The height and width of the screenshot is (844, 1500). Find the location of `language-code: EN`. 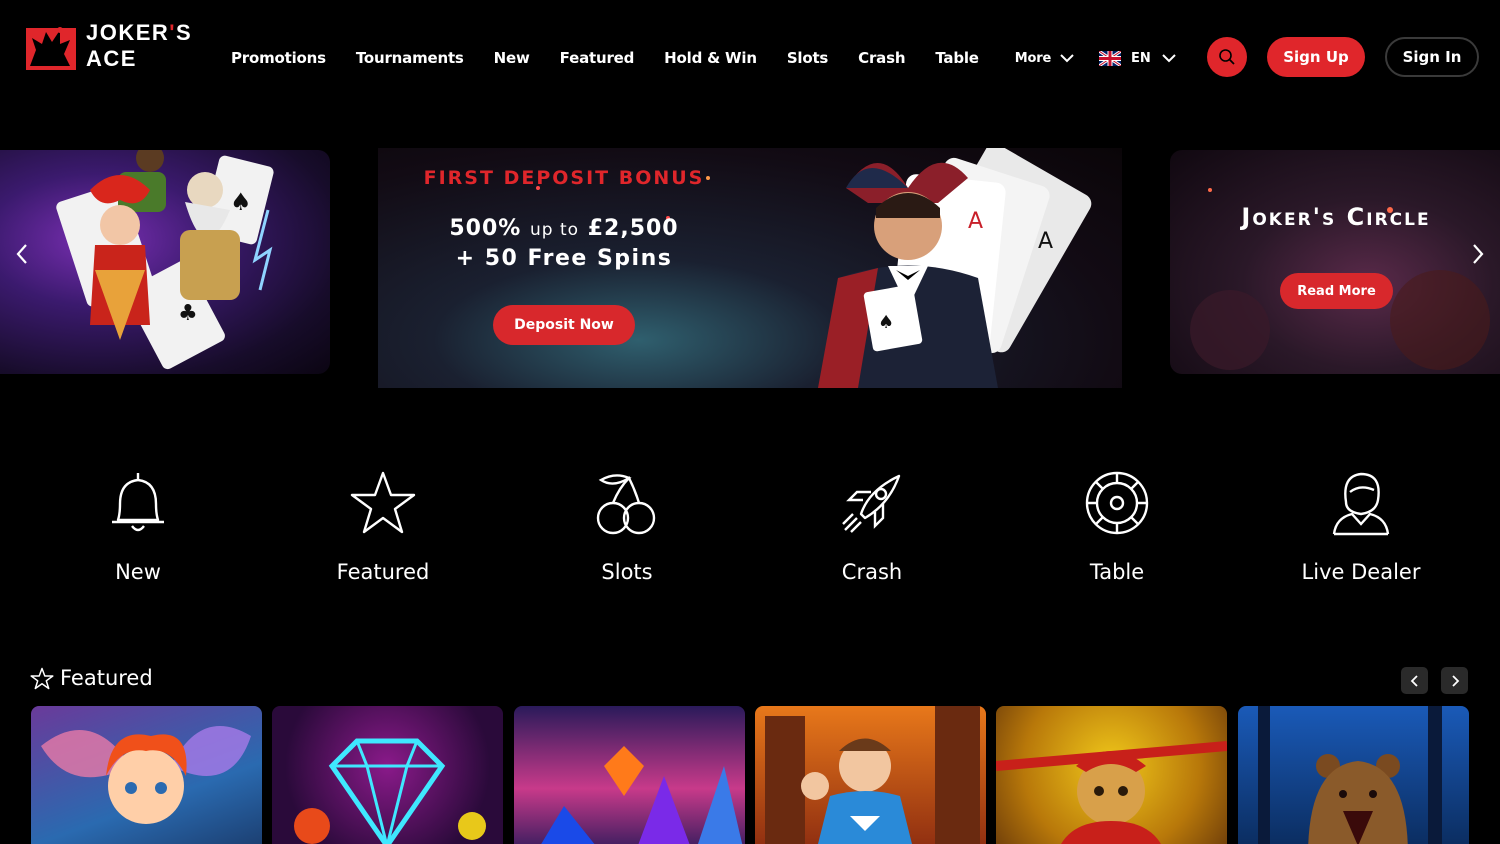

language-code: EN is located at coordinates (1141, 58).